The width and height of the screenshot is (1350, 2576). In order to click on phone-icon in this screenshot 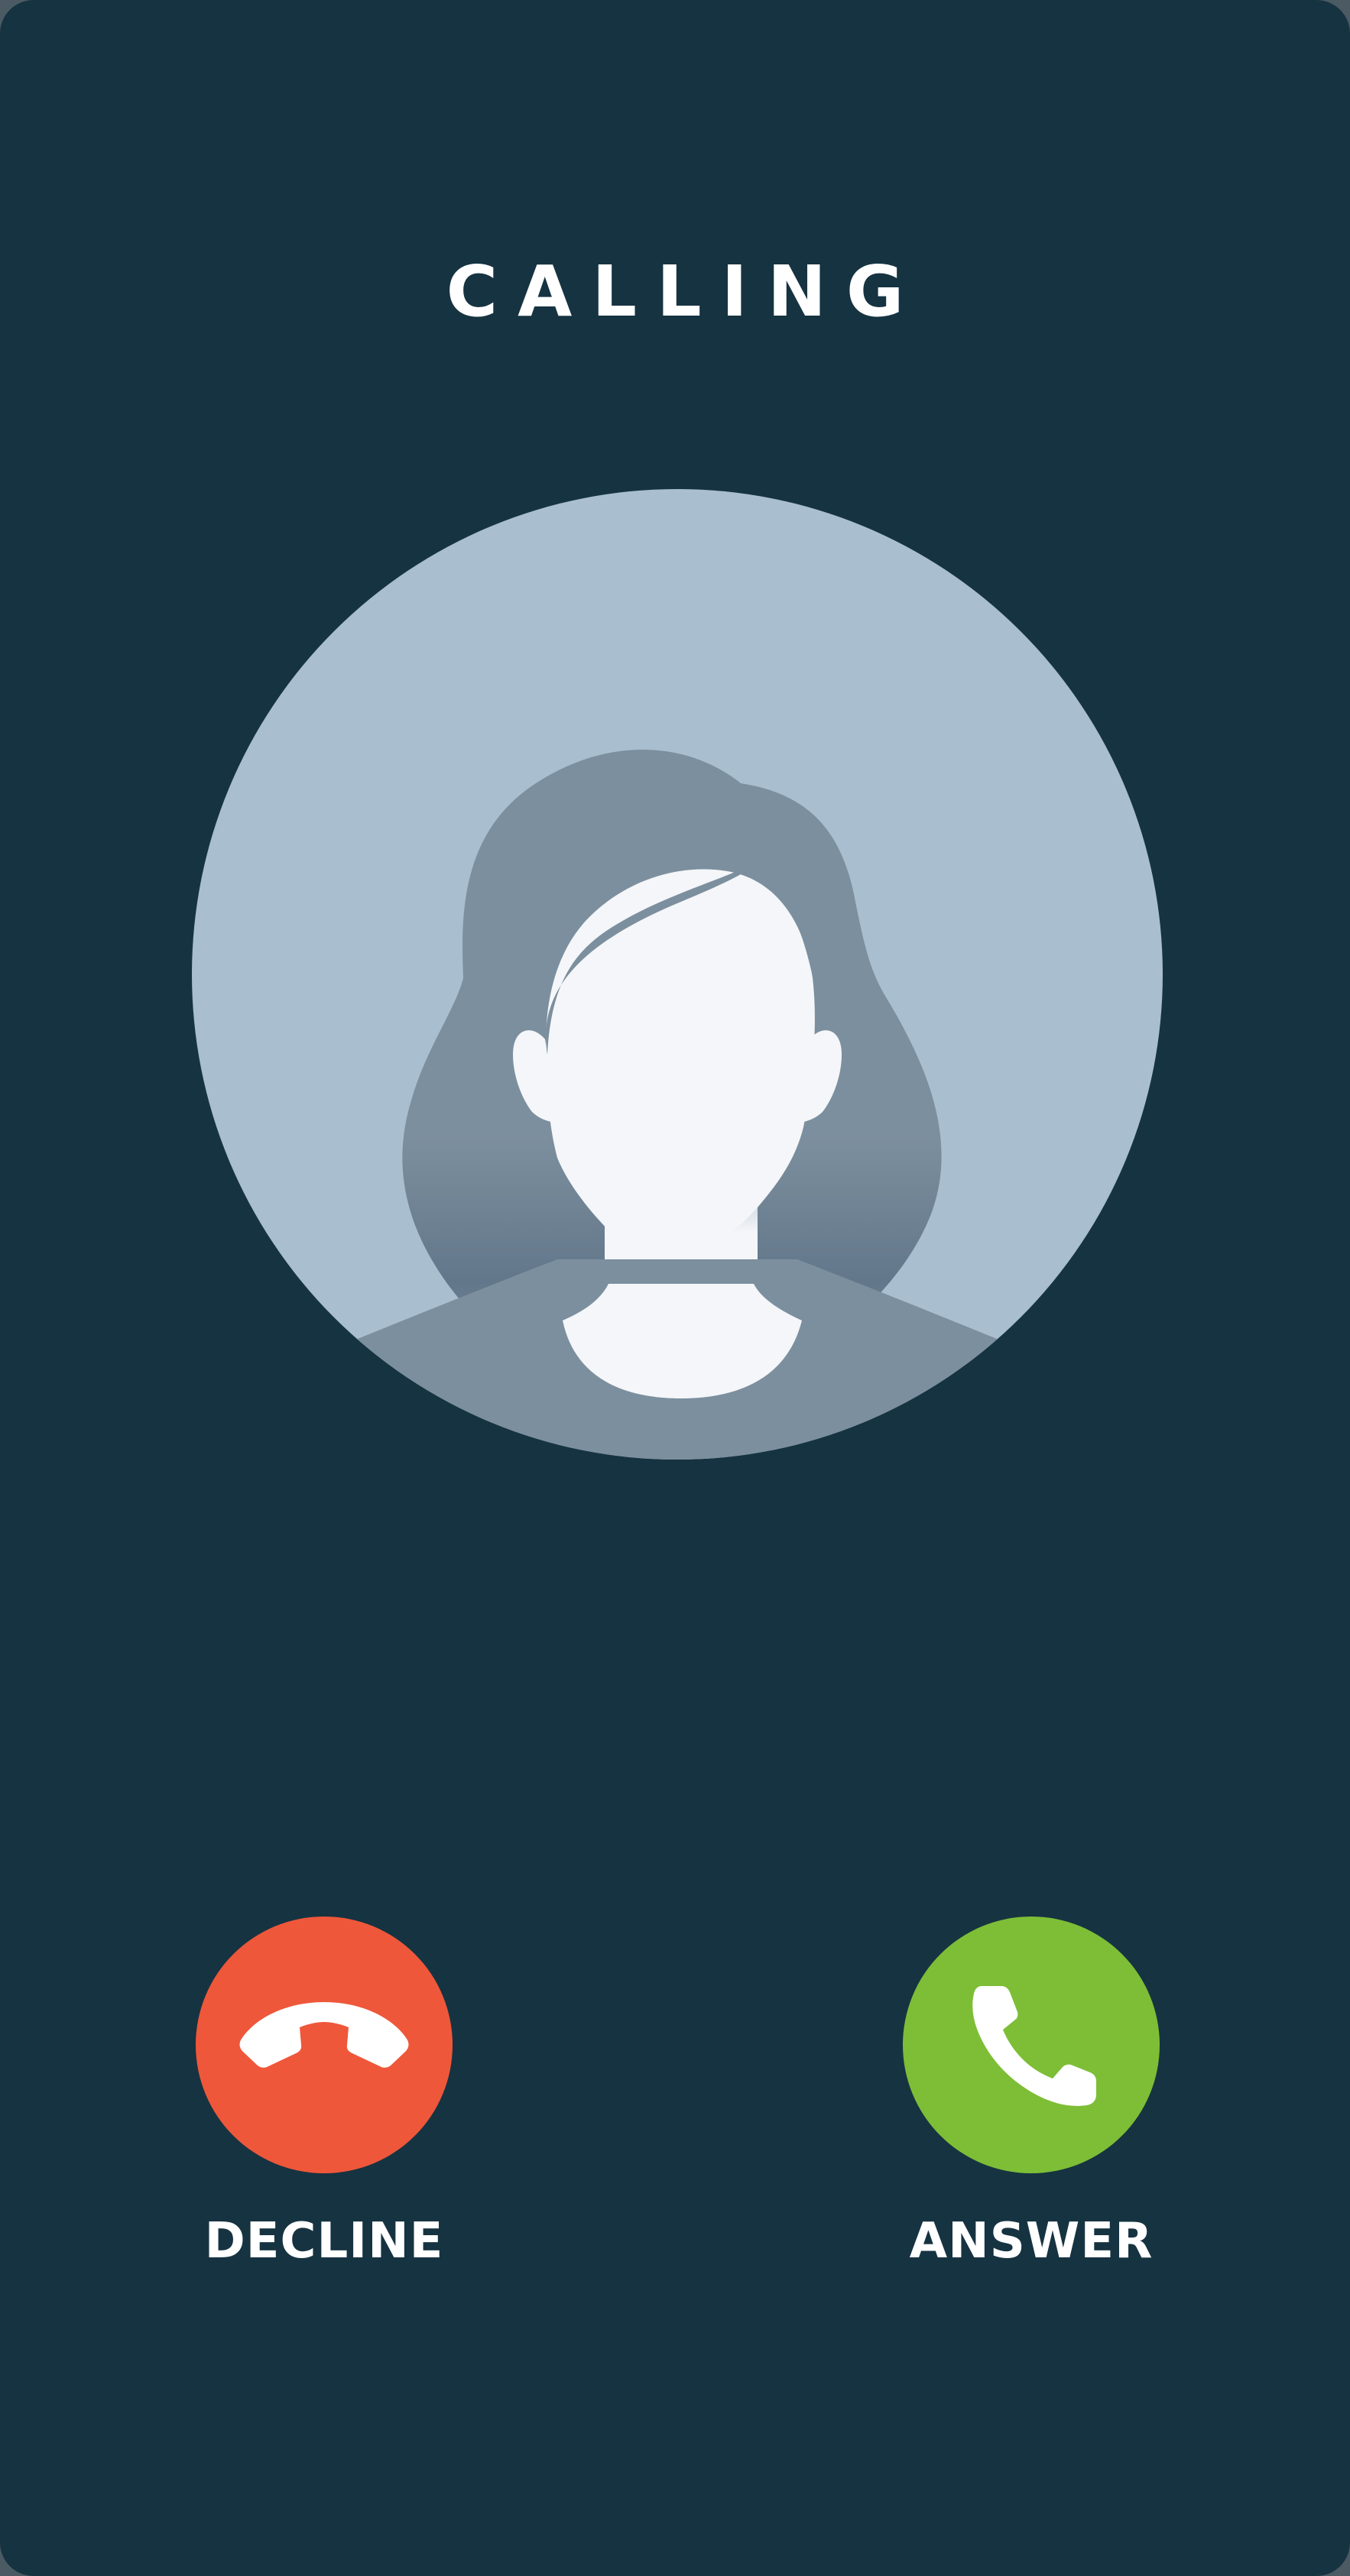, I will do `click(1034, 2046)`.